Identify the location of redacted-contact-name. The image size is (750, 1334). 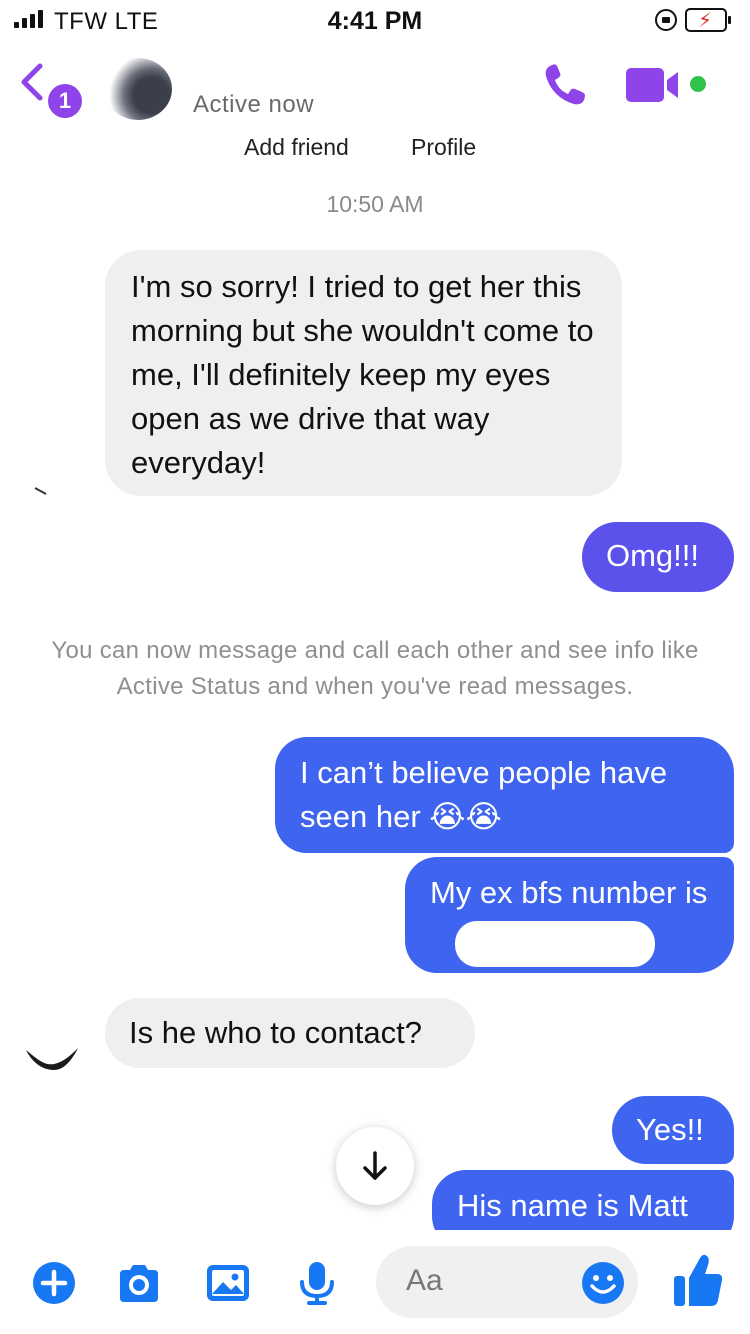
(325, 73).